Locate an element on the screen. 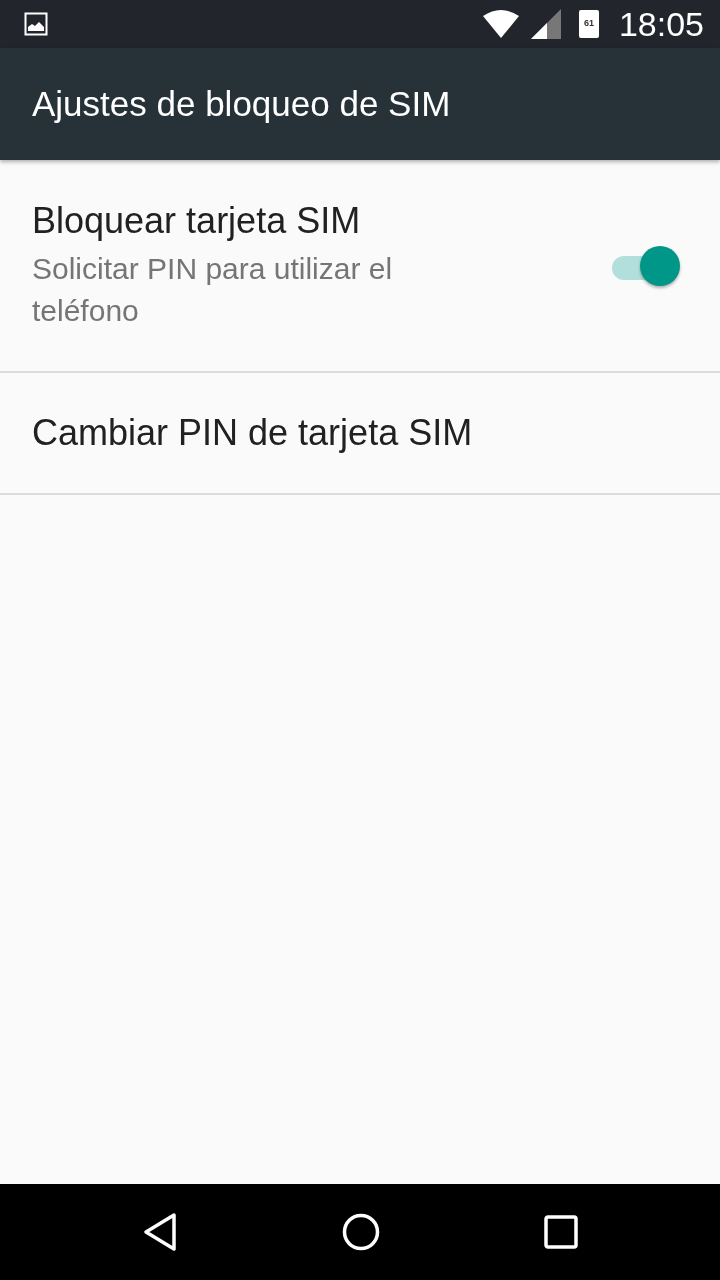  back-icon is located at coordinates (159, 1232).